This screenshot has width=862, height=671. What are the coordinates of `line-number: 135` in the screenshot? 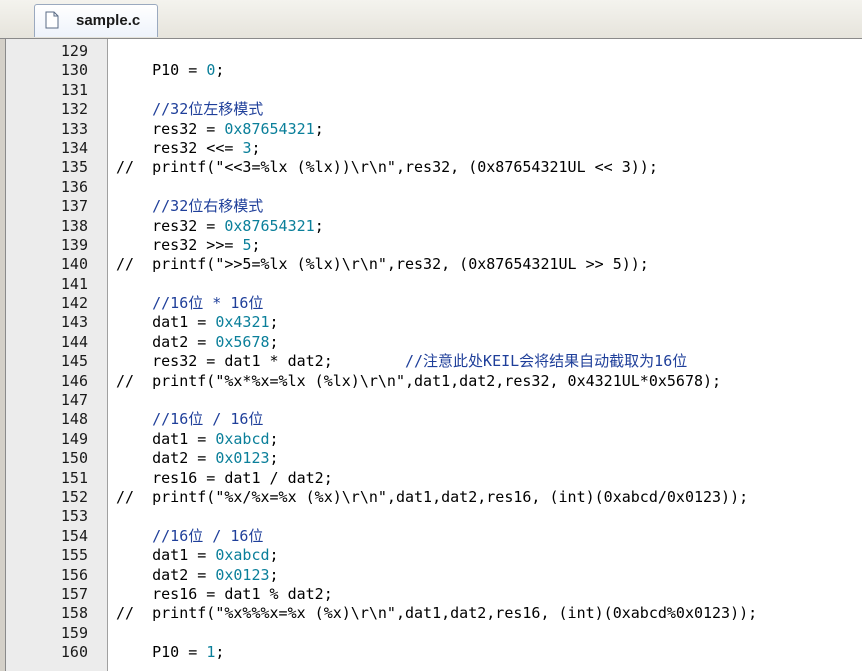 It's located at (74, 167).